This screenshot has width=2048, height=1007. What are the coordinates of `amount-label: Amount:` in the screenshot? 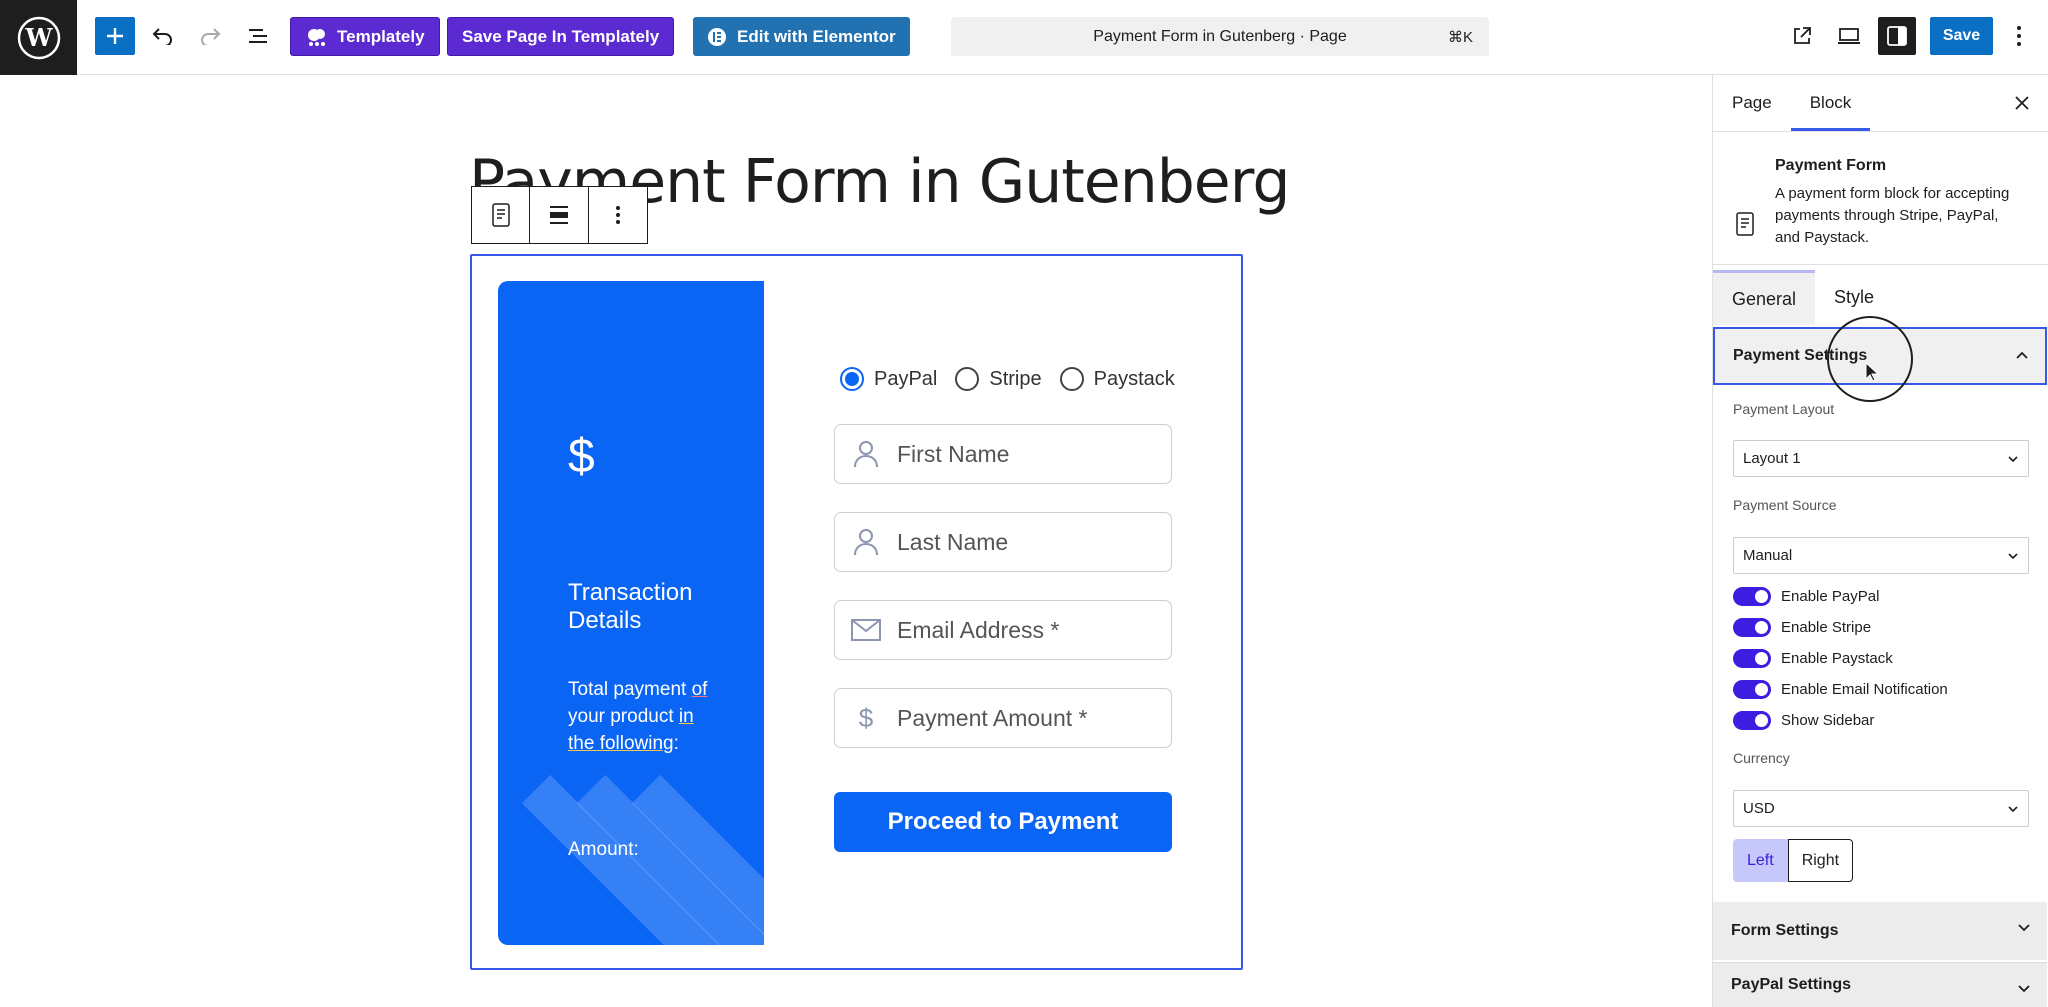 It's located at (603, 849).